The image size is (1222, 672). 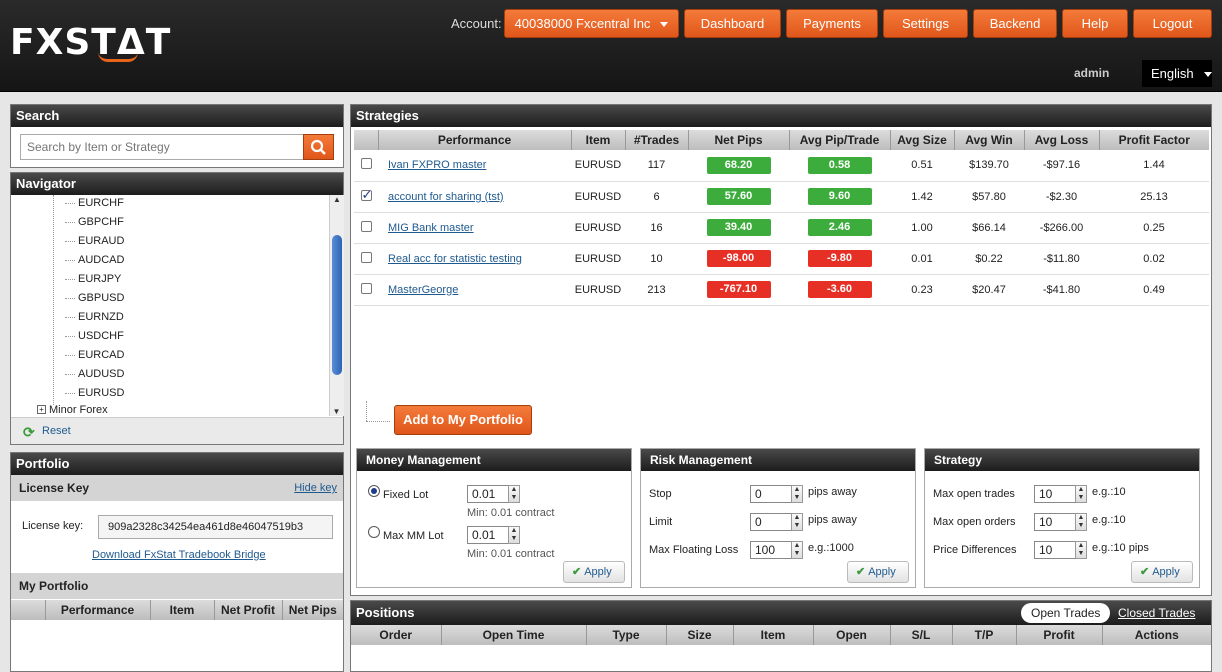 I want to click on fixed-lot-radio, so click(x=374, y=491).